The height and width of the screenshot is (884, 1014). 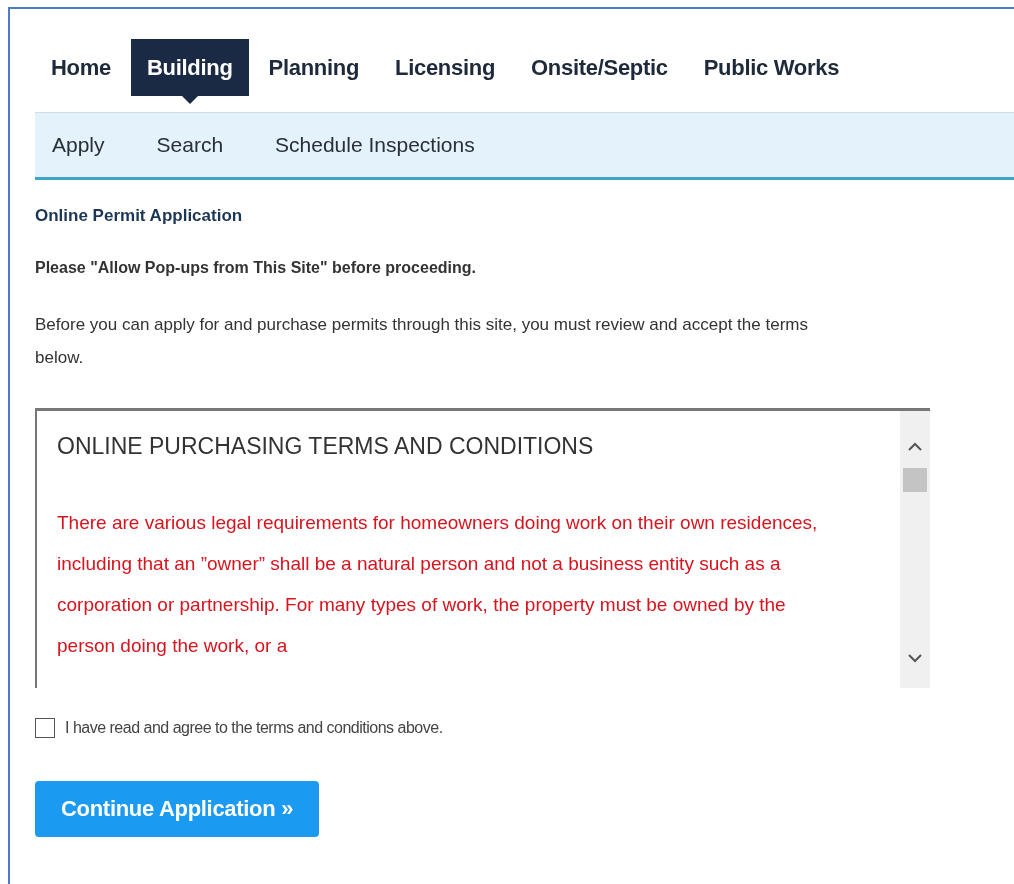 I want to click on agree-checkbox, so click(x=45, y=728).